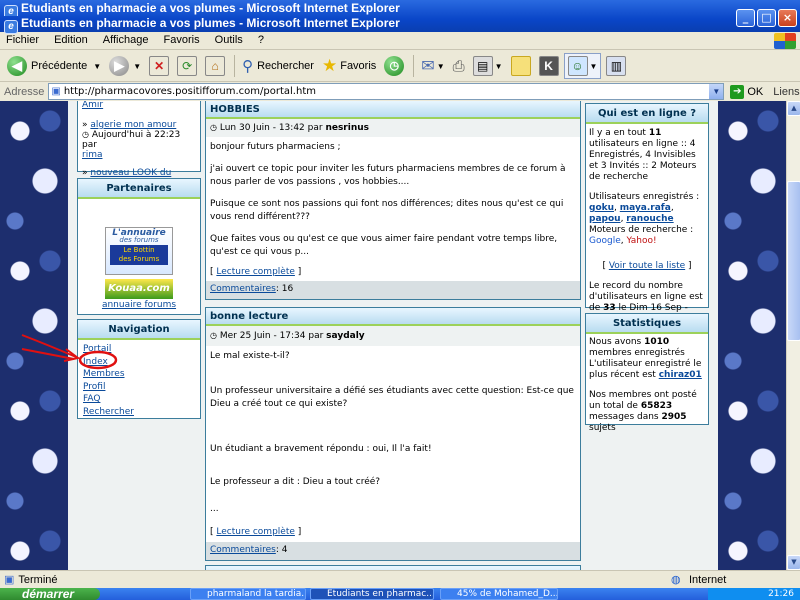  I want to click on online-user: goku, so click(601, 208).